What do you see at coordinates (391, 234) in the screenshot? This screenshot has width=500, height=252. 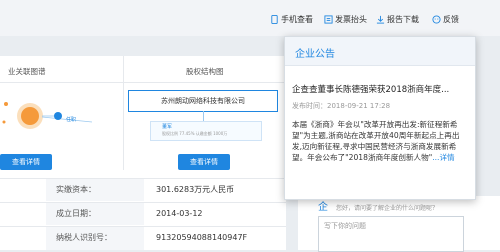 I see `qa-question-input: 写下你的问题` at bounding box center [391, 234].